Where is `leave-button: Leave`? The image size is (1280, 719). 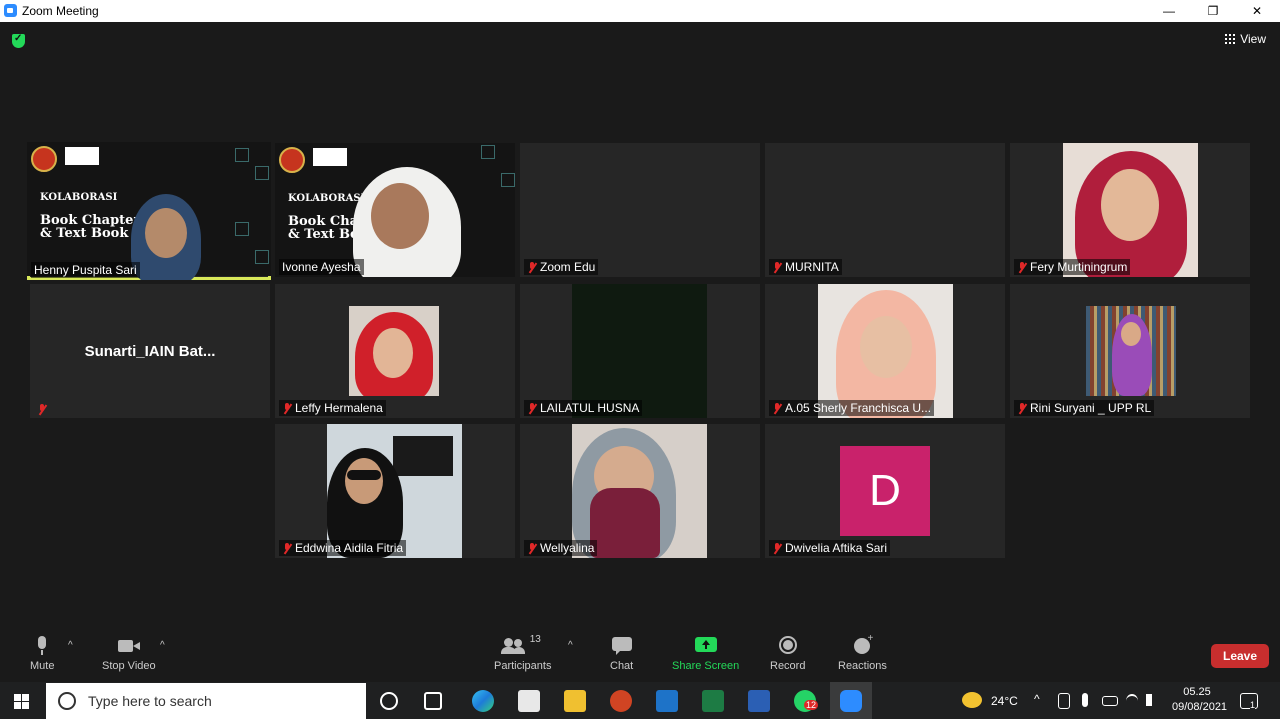
leave-button: Leave is located at coordinates (1240, 656).